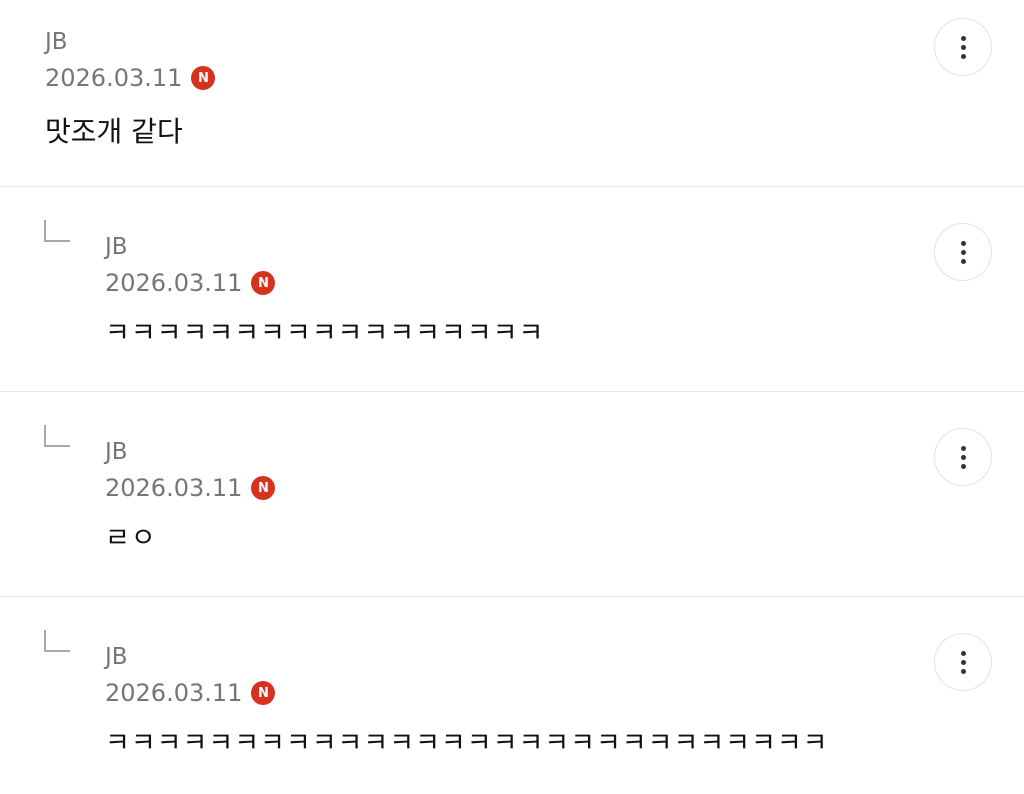 This screenshot has height=794, width=1024. Describe the element at coordinates (114, 131) in the screenshot. I see `comment-text: 맛조개 같다` at that location.